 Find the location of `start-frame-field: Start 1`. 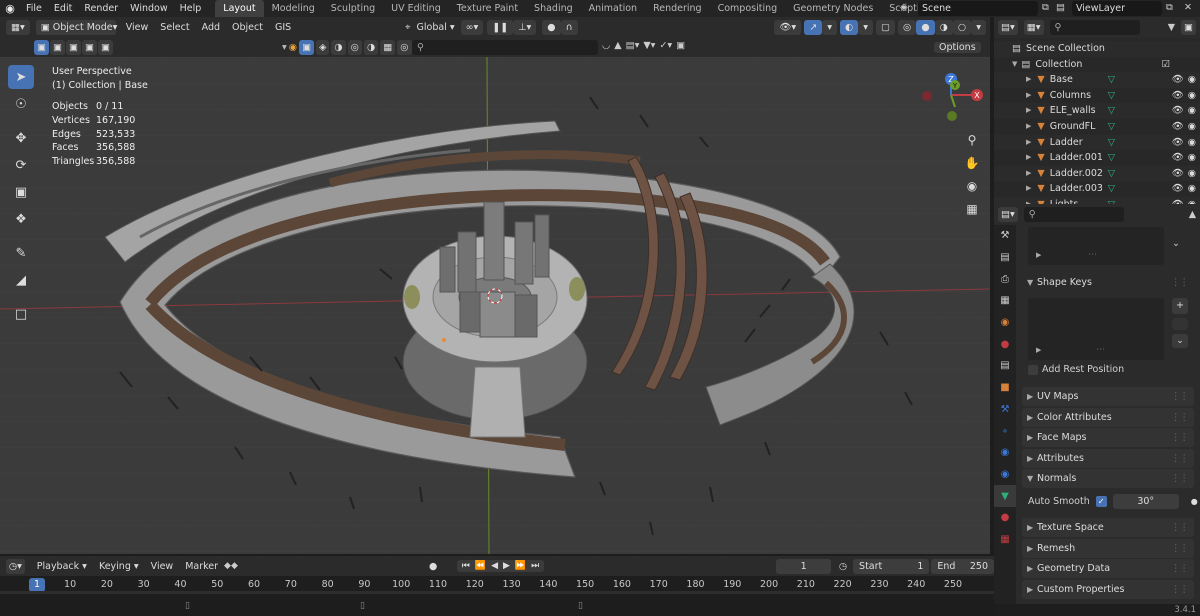

start-frame-field: Start 1 is located at coordinates (891, 566).